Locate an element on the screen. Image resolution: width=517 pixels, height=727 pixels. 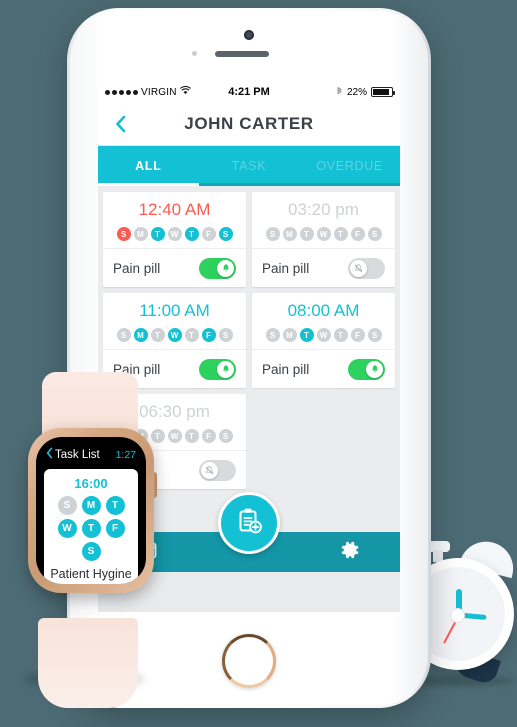
wifi-icon is located at coordinates (185, 92).